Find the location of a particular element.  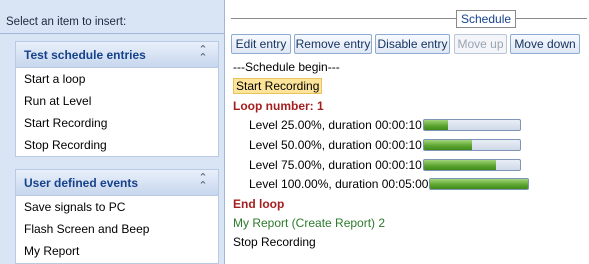

schedule-begin: ---Schedule begin--- is located at coordinates (286, 67).